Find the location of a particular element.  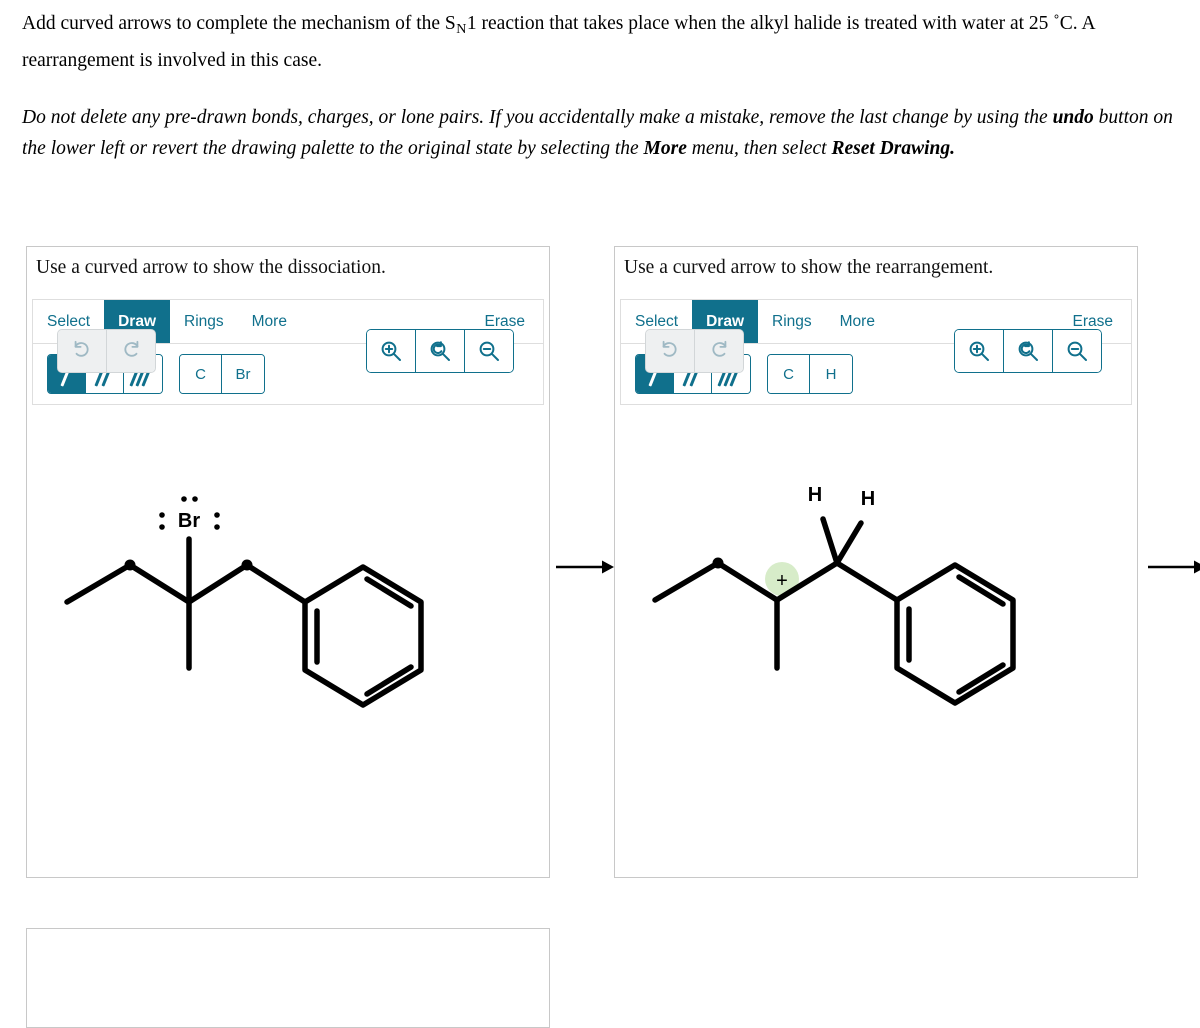

carbocation-structure: + H H is located at coordinates (834, 595).